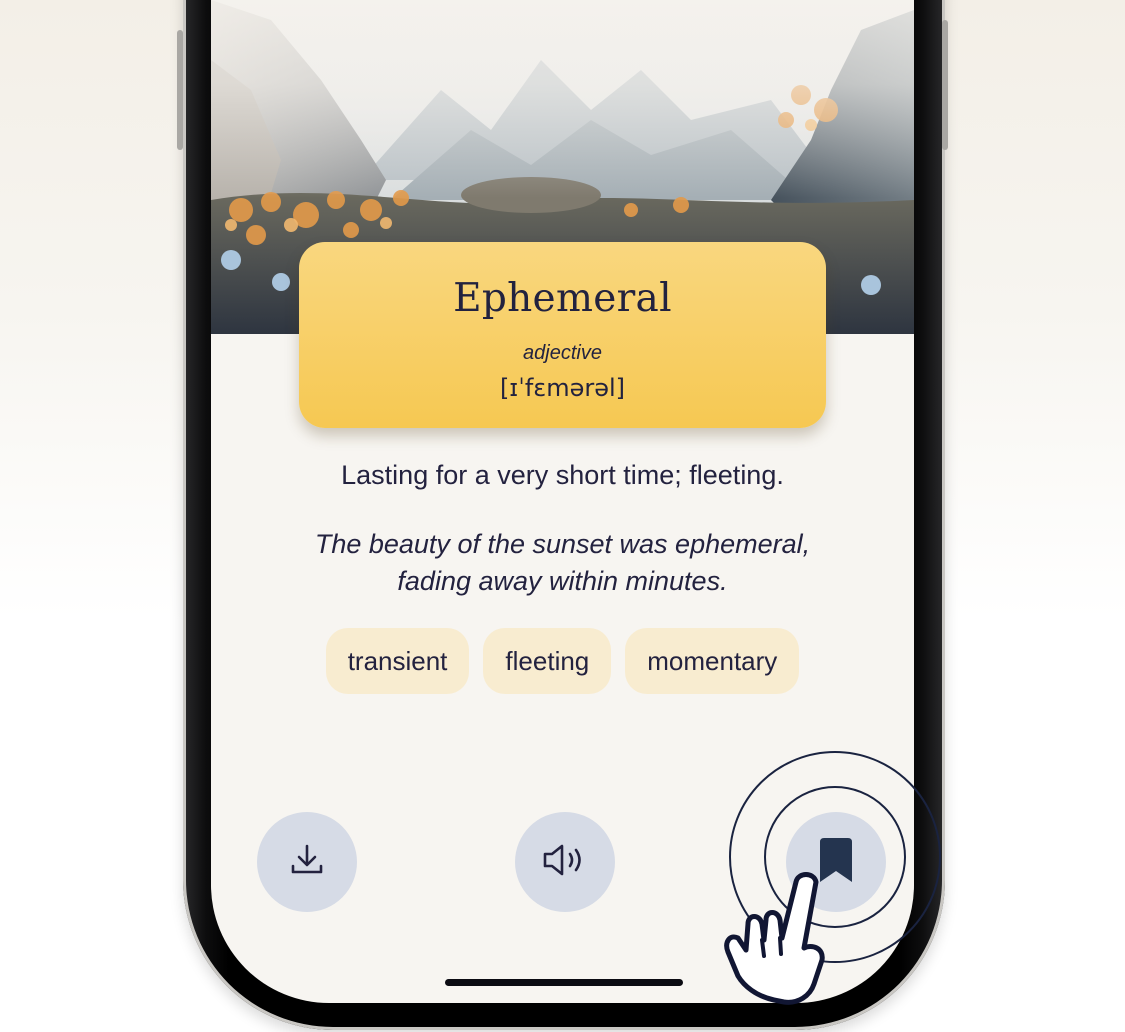  Describe the element at coordinates (562, 475) in the screenshot. I see `definition-text: Lasting for a very short time; fleeting.` at that location.